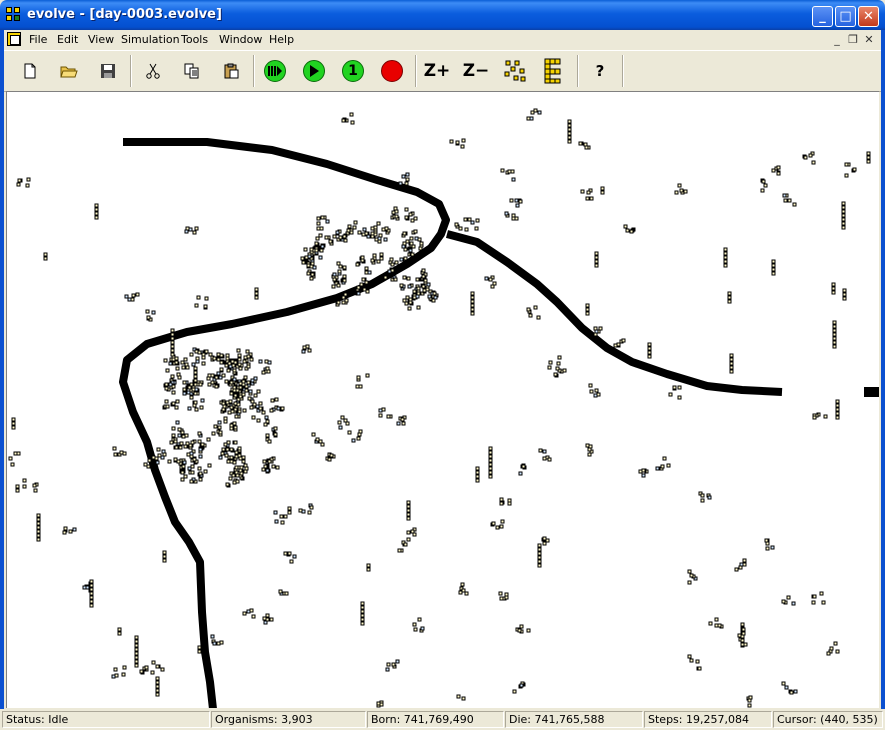 This screenshot has width=885, height=730. What do you see at coordinates (281, 39) in the screenshot?
I see `menu-help: Help` at bounding box center [281, 39].